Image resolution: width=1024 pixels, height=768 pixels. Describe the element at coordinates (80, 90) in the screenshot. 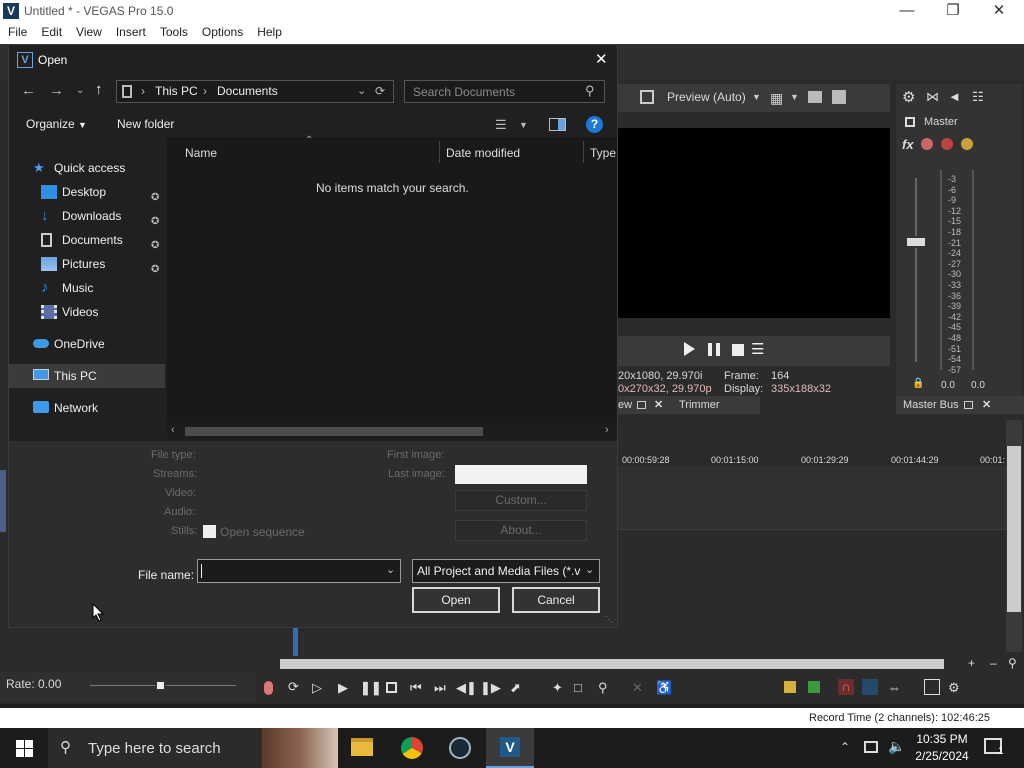

I see `recent-chevron-icon: ⌄` at that location.